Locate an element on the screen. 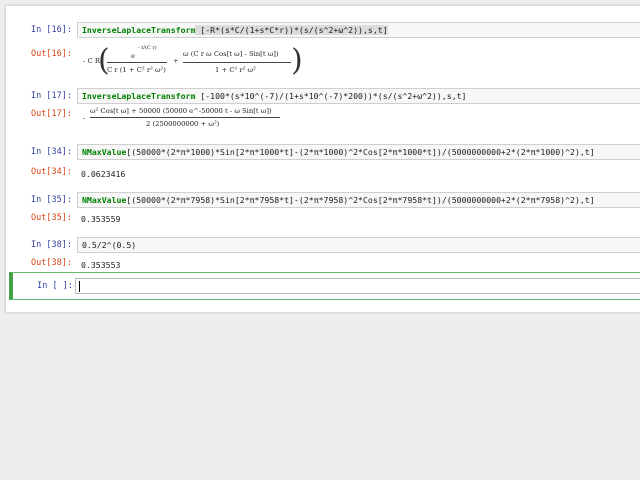 Image resolution: width=640 pixels, height=480 pixels. output-prompt: Out[35]: is located at coordinates (51, 218).